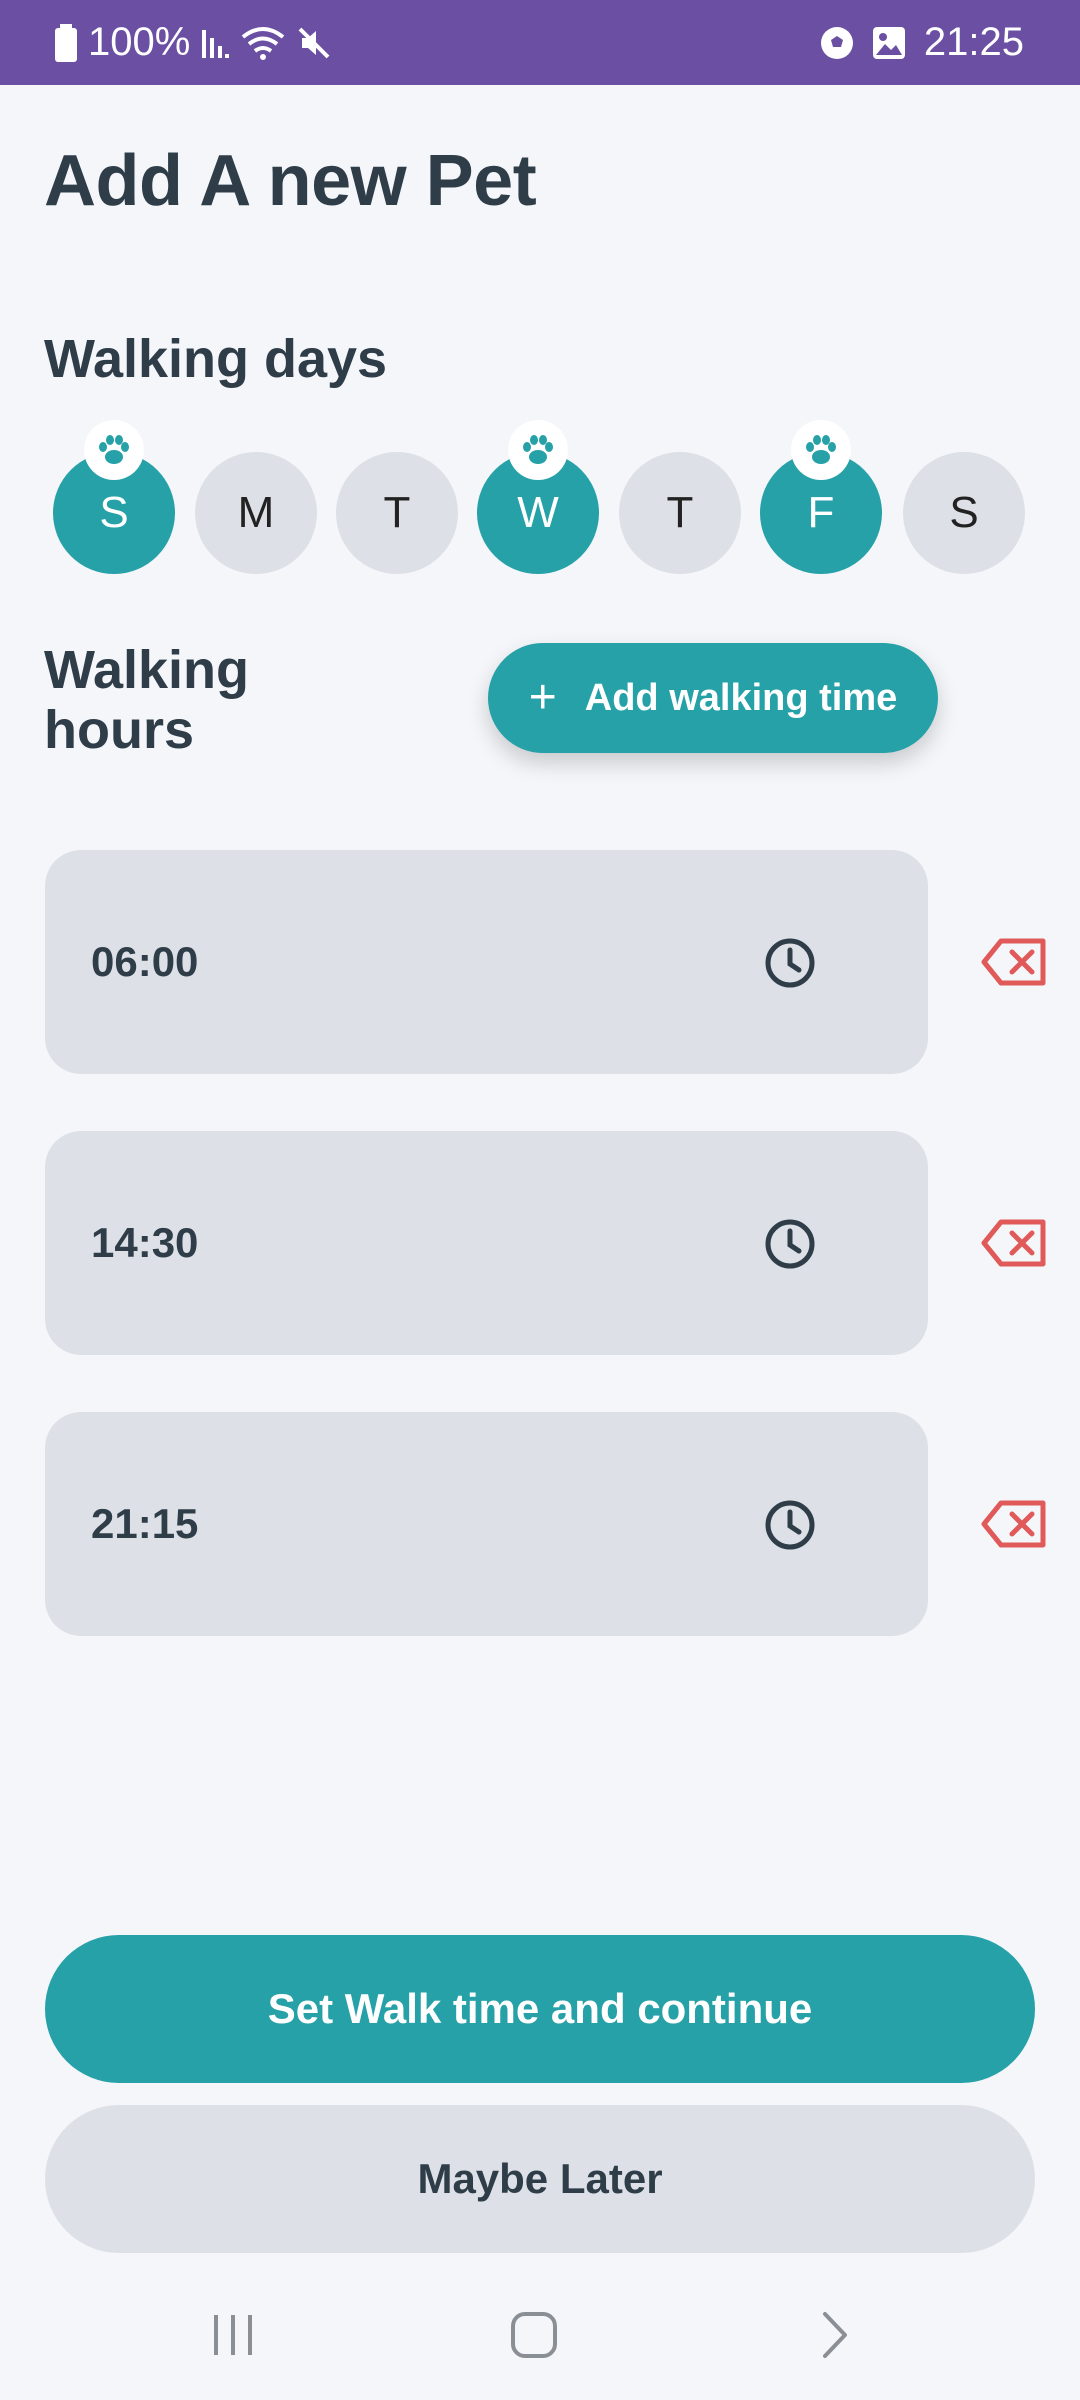  I want to click on day-wednesday: W, so click(538, 497).